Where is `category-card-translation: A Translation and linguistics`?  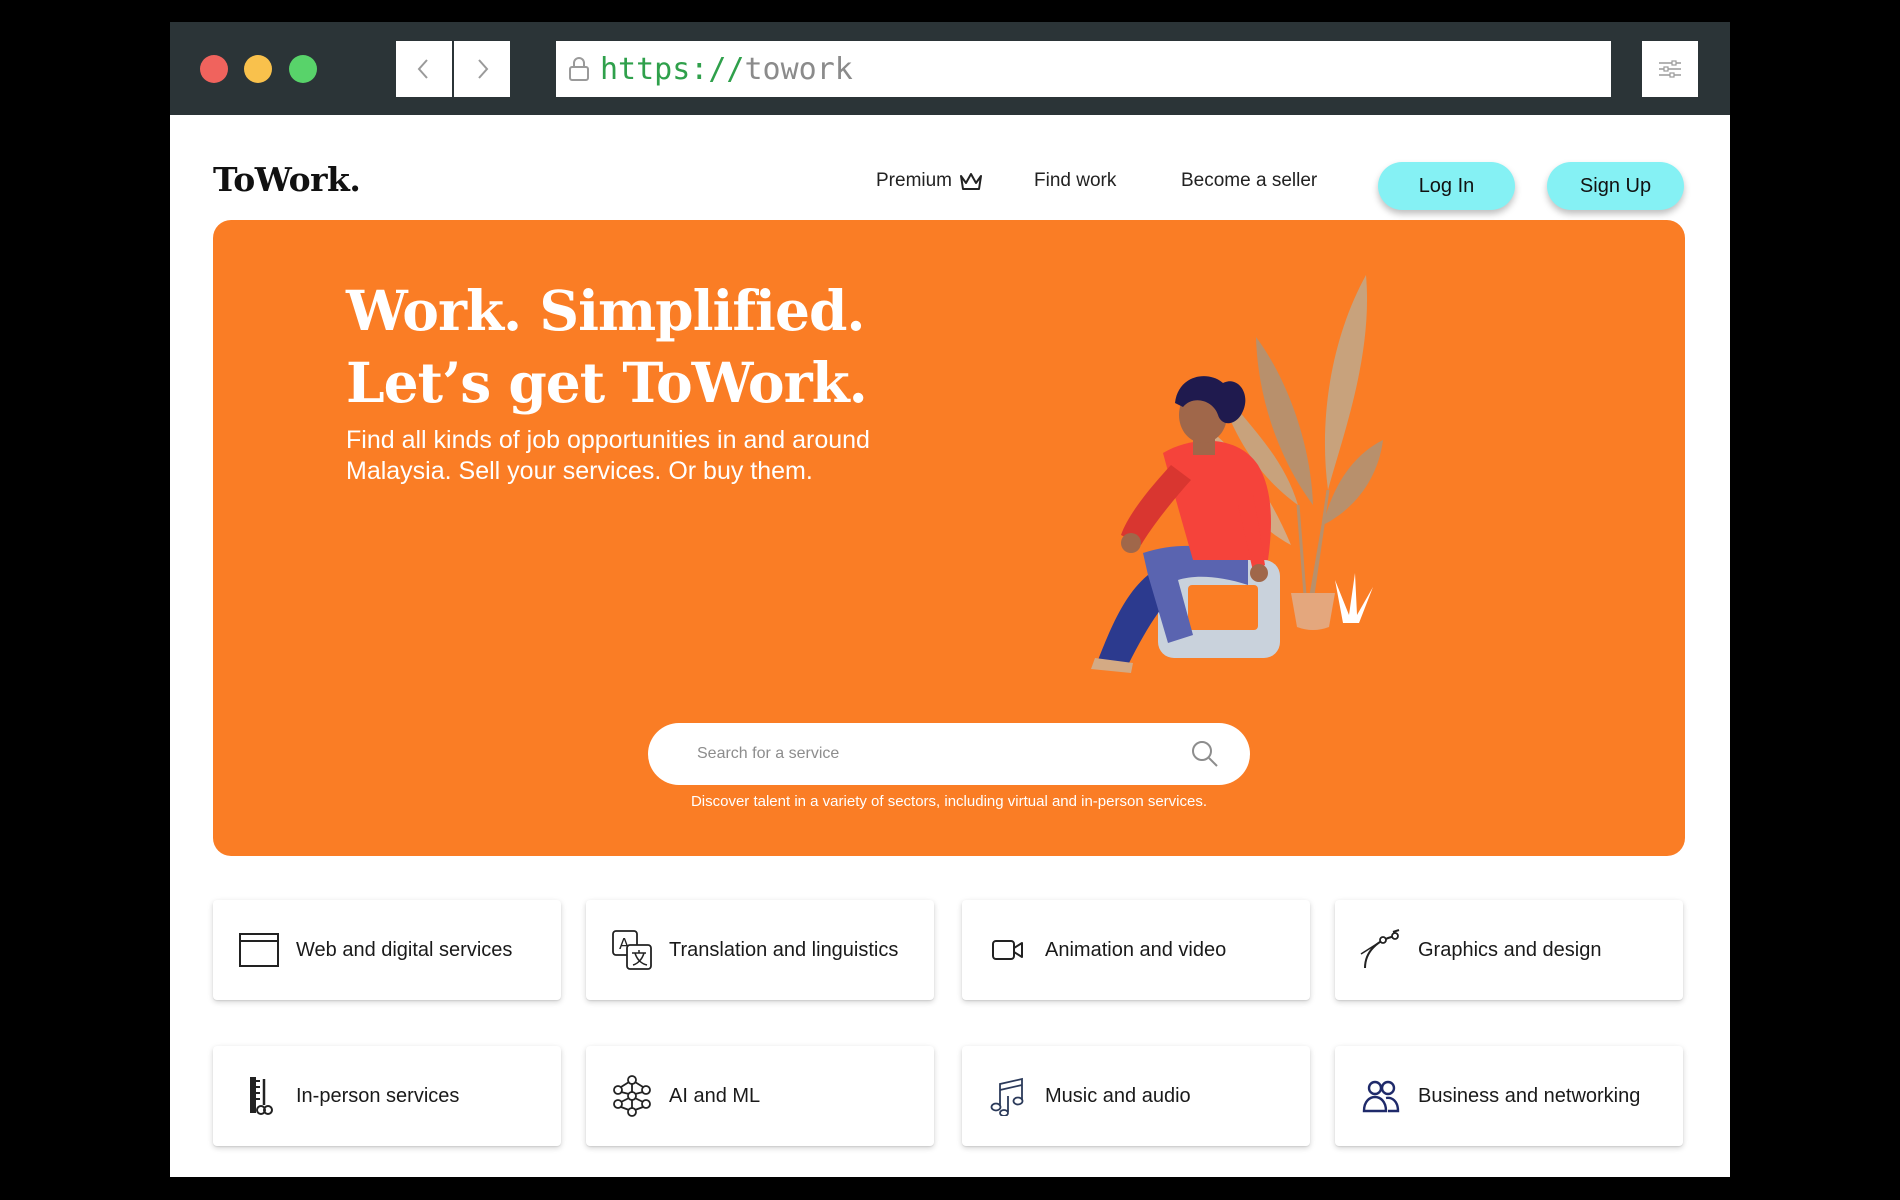
category-card-translation: A Translation and linguistics is located at coordinates (760, 950).